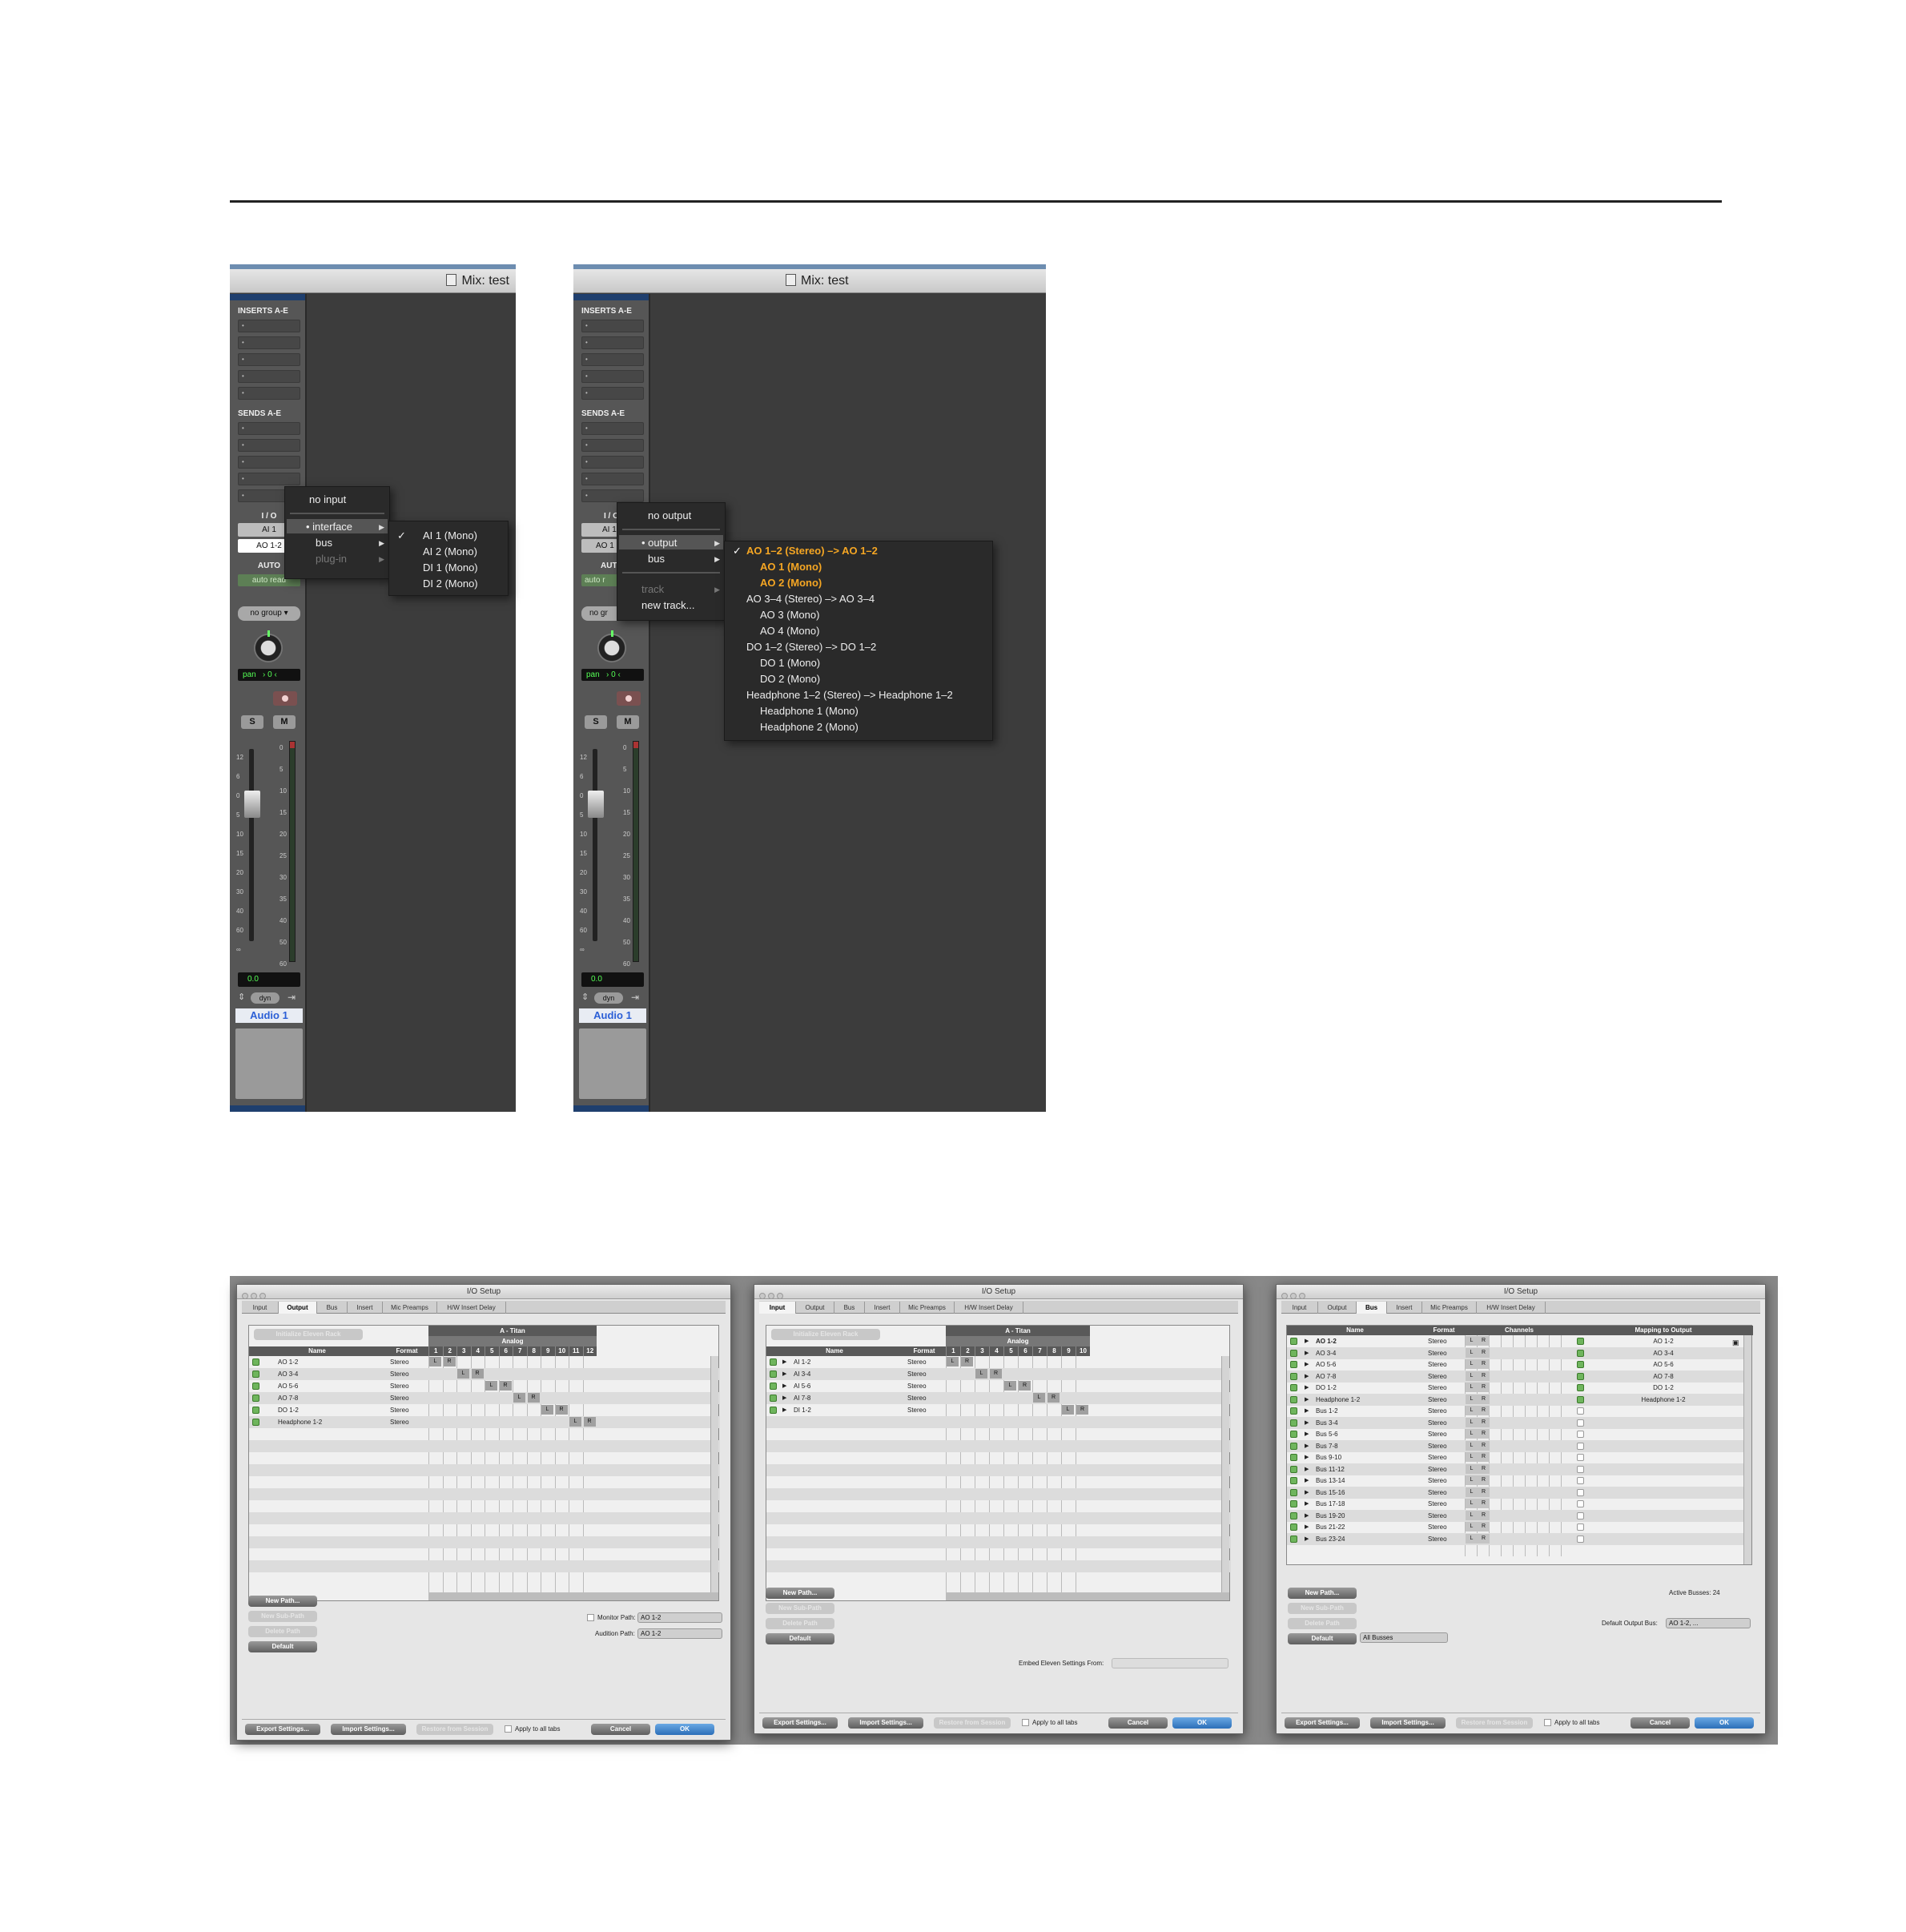  I want to click on table-row: ▶ Bus 9-10 Stereo L R, so click(1516, 1457).